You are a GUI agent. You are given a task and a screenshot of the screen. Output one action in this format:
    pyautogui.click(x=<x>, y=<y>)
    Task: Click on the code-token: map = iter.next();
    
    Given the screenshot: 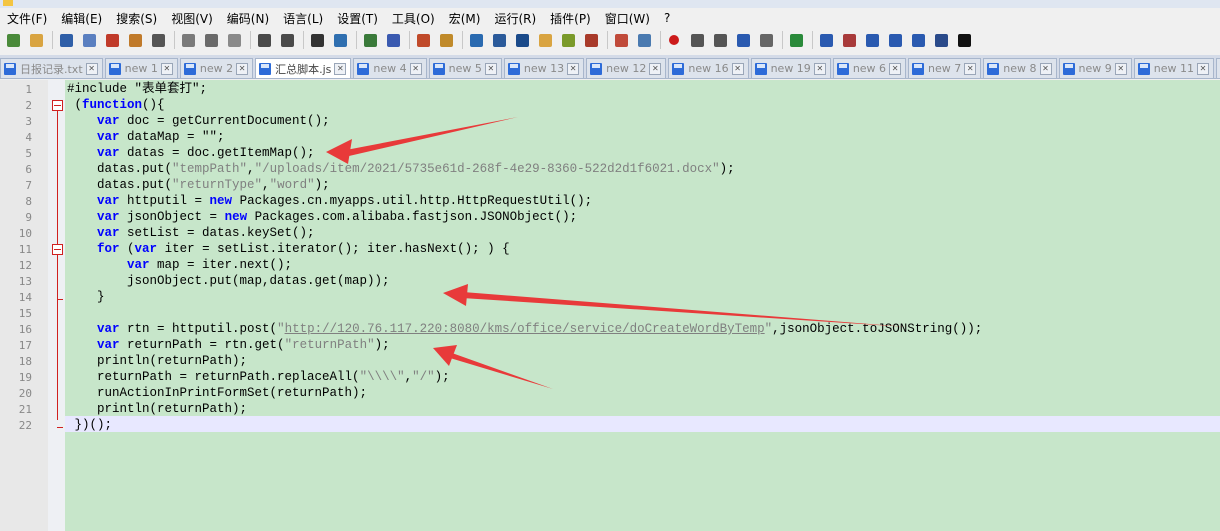 What is the action you would take?
    pyautogui.click(x=221, y=265)
    